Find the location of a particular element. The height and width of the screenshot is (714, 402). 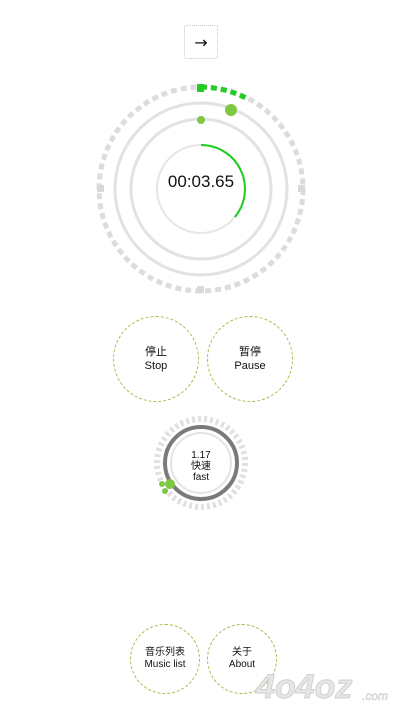

speed-readout: 1.17 快速 fast is located at coordinates (201, 466).